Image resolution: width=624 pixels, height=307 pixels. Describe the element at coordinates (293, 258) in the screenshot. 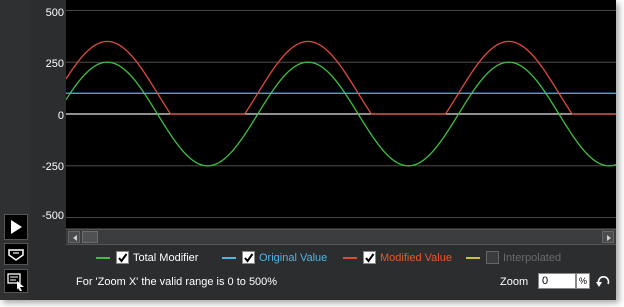

I see `legend-label: Original Value` at that location.